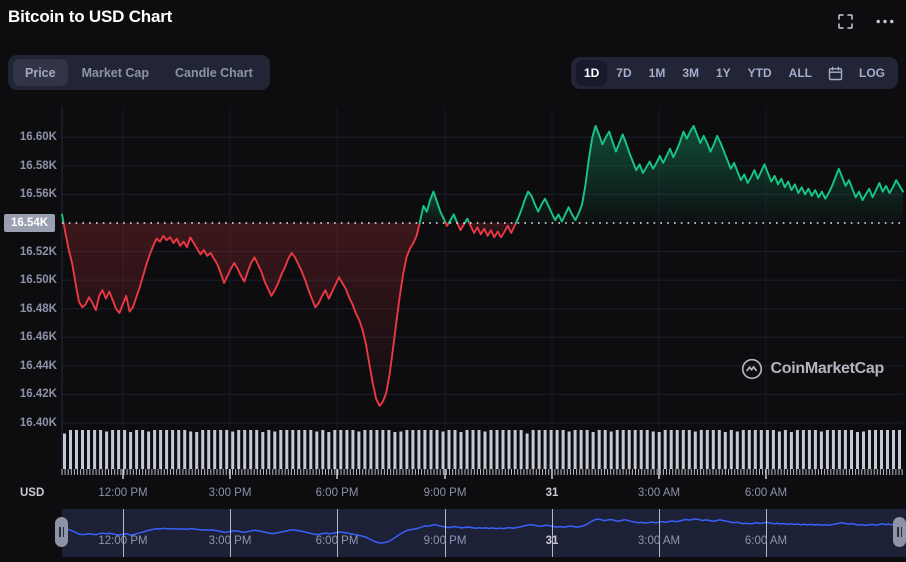 Image resolution: width=906 pixels, height=562 pixels. I want to click on tab-label: Candle Chart, so click(213, 72).